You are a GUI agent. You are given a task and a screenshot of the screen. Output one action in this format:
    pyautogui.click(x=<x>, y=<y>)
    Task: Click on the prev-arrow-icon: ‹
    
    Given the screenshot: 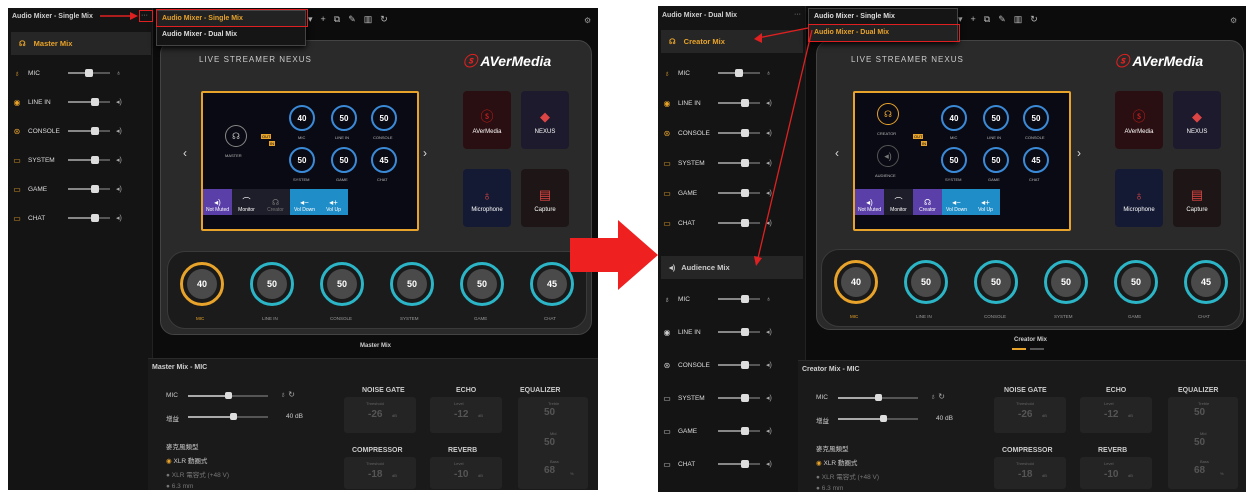 What is the action you would take?
    pyautogui.click(x=185, y=153)
    